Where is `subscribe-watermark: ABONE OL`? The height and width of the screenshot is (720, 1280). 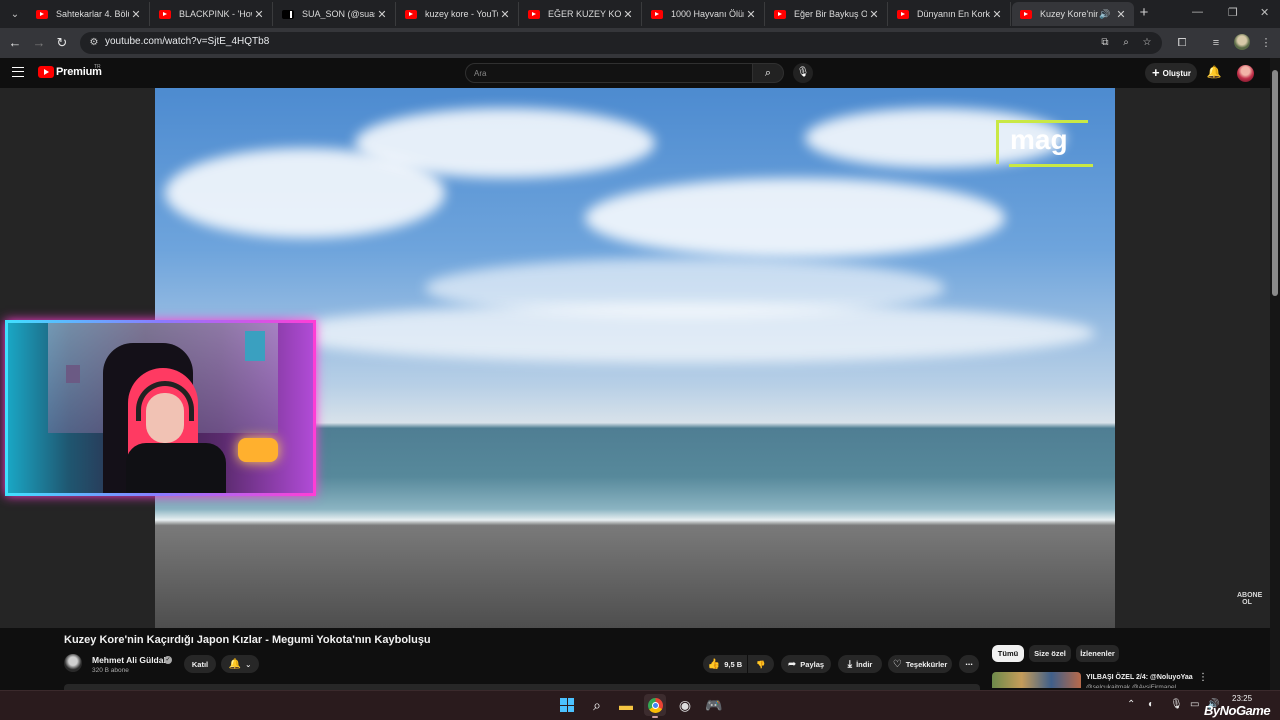
subscribe-watermark: ABONE OL is located at coordinates (1250, 599).